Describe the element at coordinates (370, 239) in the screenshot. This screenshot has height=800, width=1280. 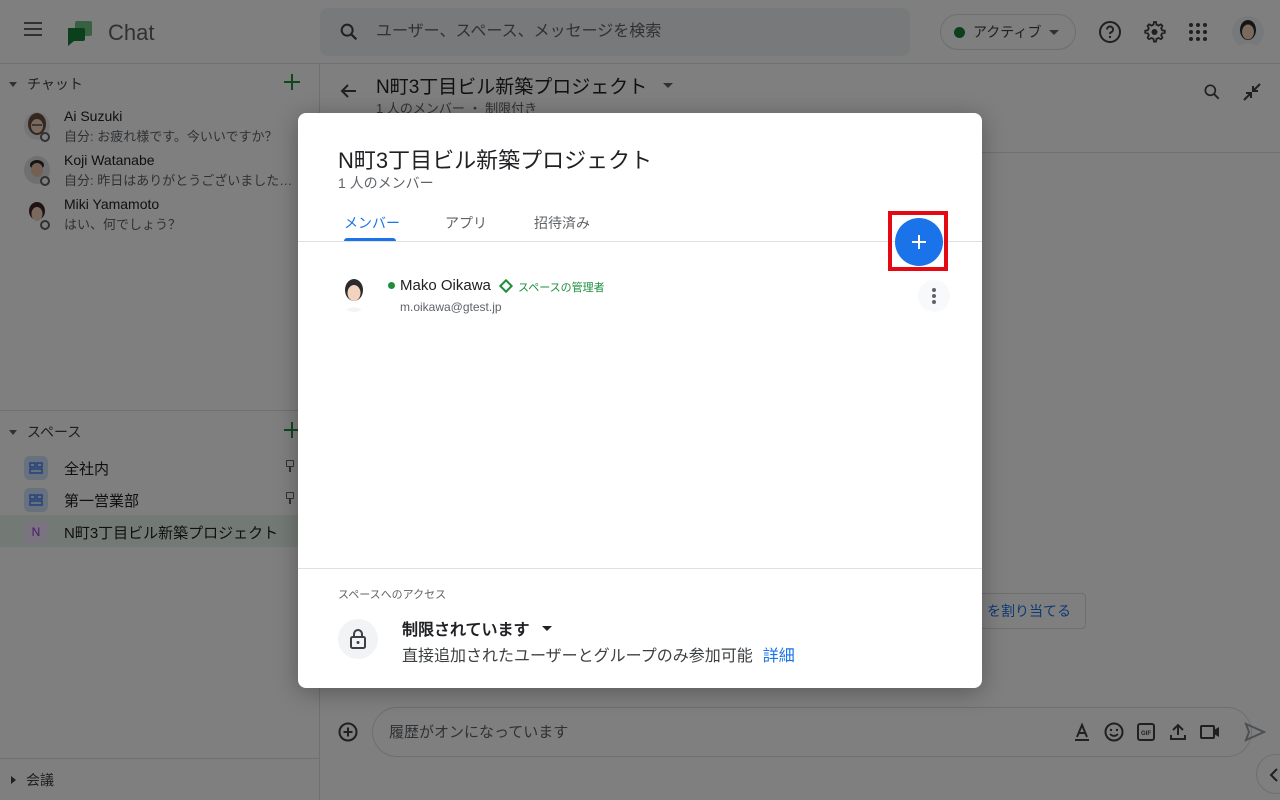
I see `active-tab-indicator` at that location.